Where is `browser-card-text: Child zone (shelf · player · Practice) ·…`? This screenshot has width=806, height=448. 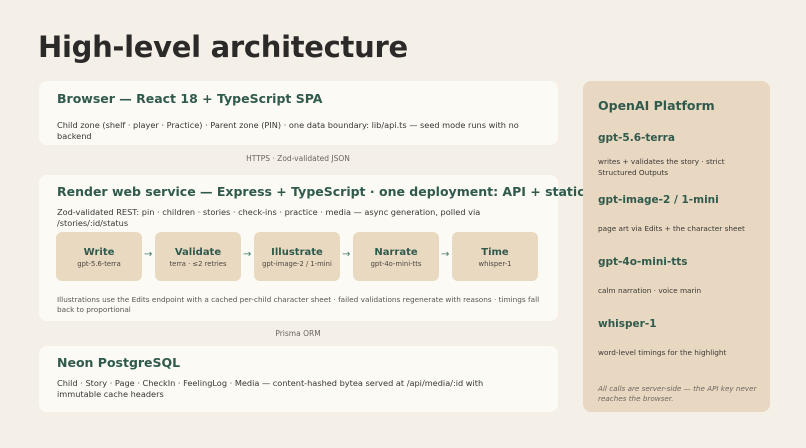 browser-card-text: Child zone (shelf · player · Practice) ·… is located at coordinates (288, 130).